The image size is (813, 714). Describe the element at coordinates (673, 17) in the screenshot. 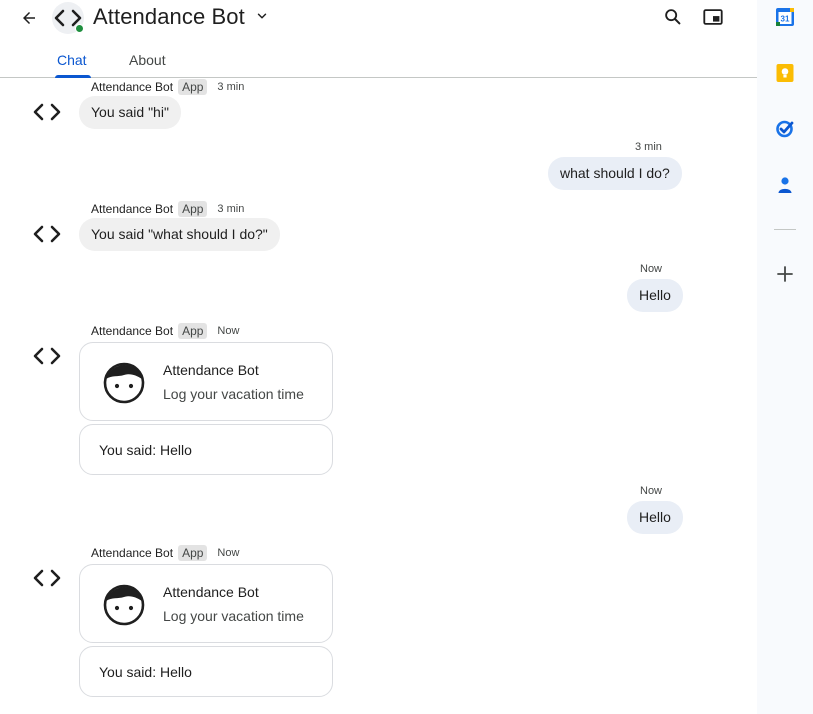

I see `search-icon` at that location.